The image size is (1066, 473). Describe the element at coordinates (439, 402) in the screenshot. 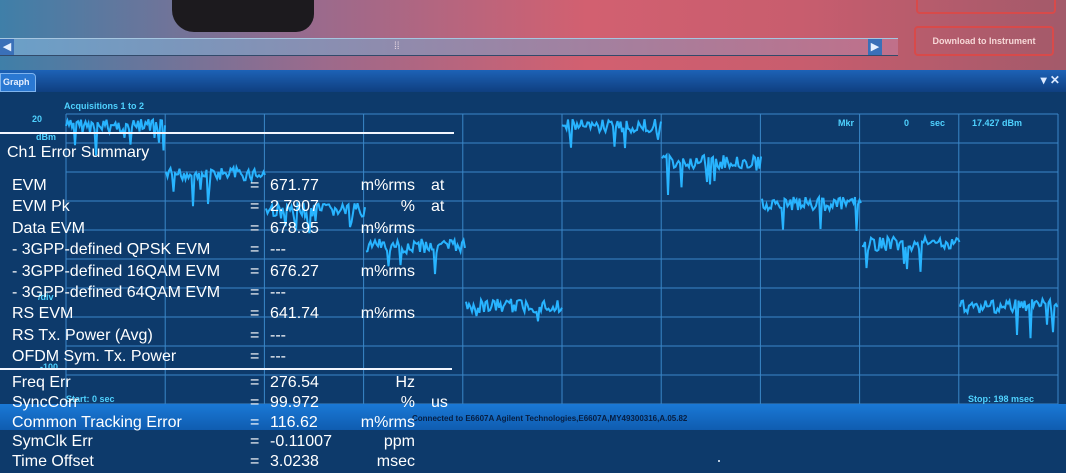

I see `metric-suffix: us` at that location.